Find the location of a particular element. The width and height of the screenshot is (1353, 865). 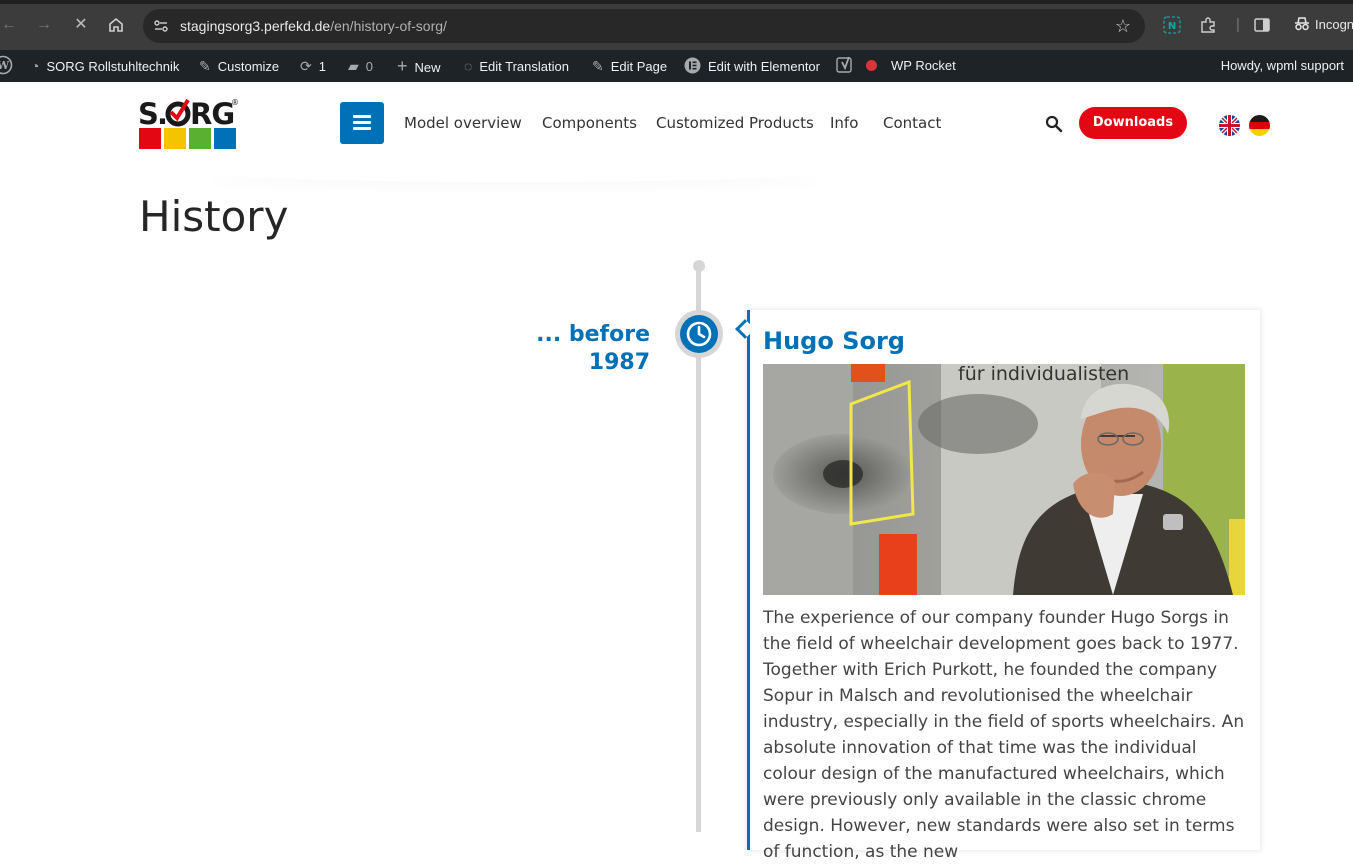

wp-edit-elementor: Edit with Elementor is located at coordinates (752, 66).